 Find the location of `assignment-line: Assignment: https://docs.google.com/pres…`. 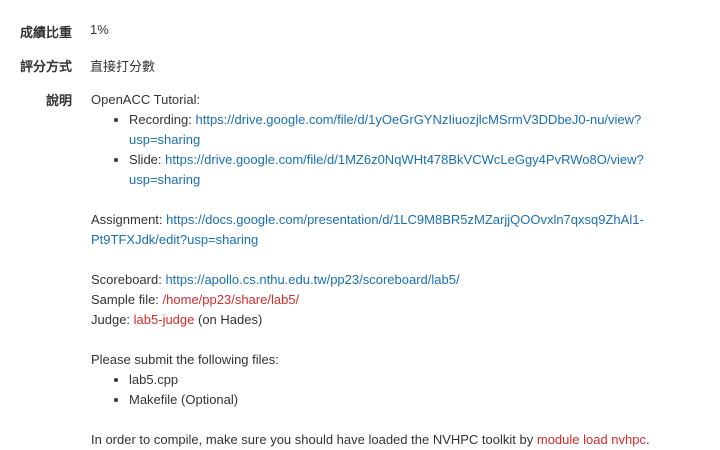

assignment-line: Assignment: https://docs.google.com/pres… is located at coordinates (401, 230).